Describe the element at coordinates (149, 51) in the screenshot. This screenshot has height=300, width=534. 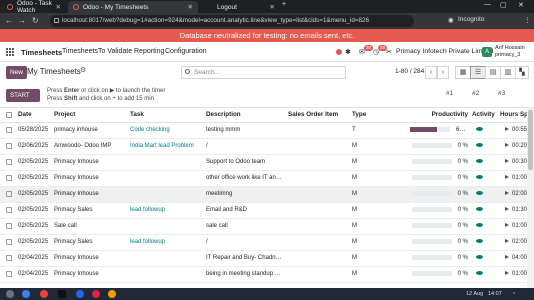
I see `menu-reporting: Reporting` at that location.